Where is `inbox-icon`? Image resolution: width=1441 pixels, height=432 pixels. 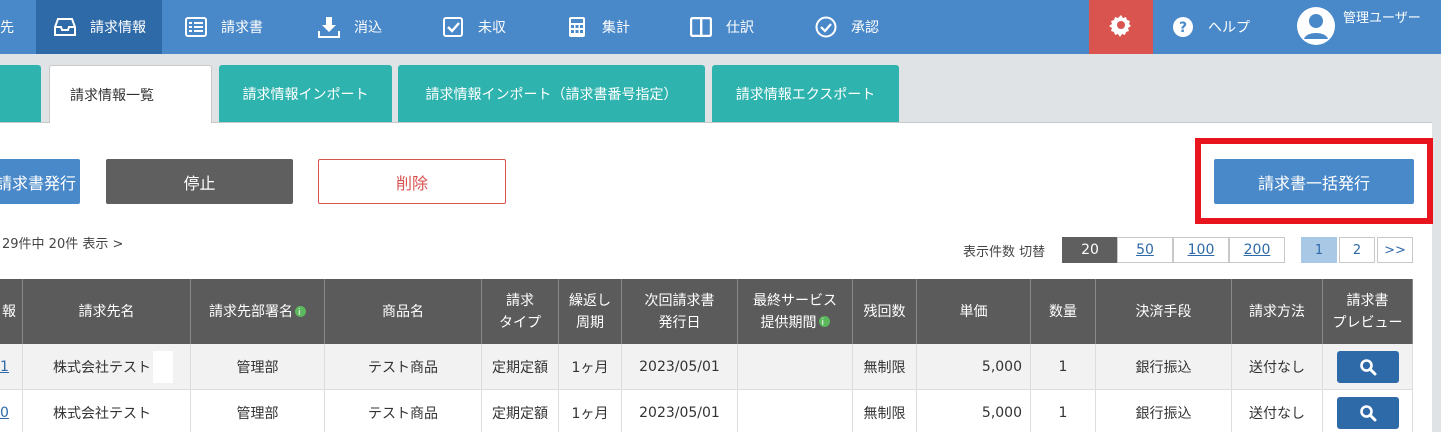
inbox-icon is located at coordinates (65, 27).